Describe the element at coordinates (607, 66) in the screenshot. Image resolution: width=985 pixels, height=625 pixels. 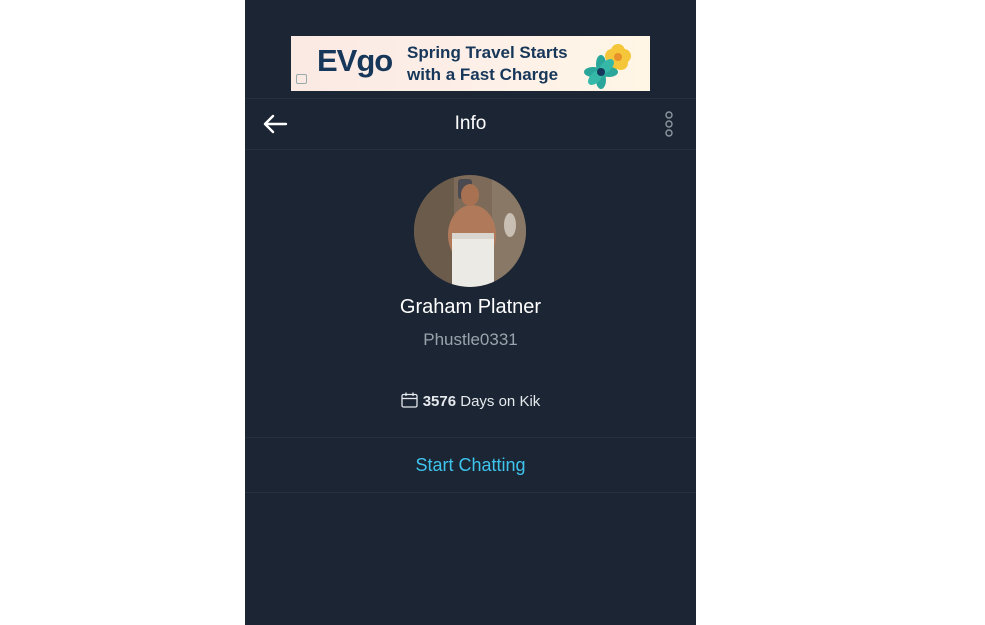
I see `flower-icon` at that location.